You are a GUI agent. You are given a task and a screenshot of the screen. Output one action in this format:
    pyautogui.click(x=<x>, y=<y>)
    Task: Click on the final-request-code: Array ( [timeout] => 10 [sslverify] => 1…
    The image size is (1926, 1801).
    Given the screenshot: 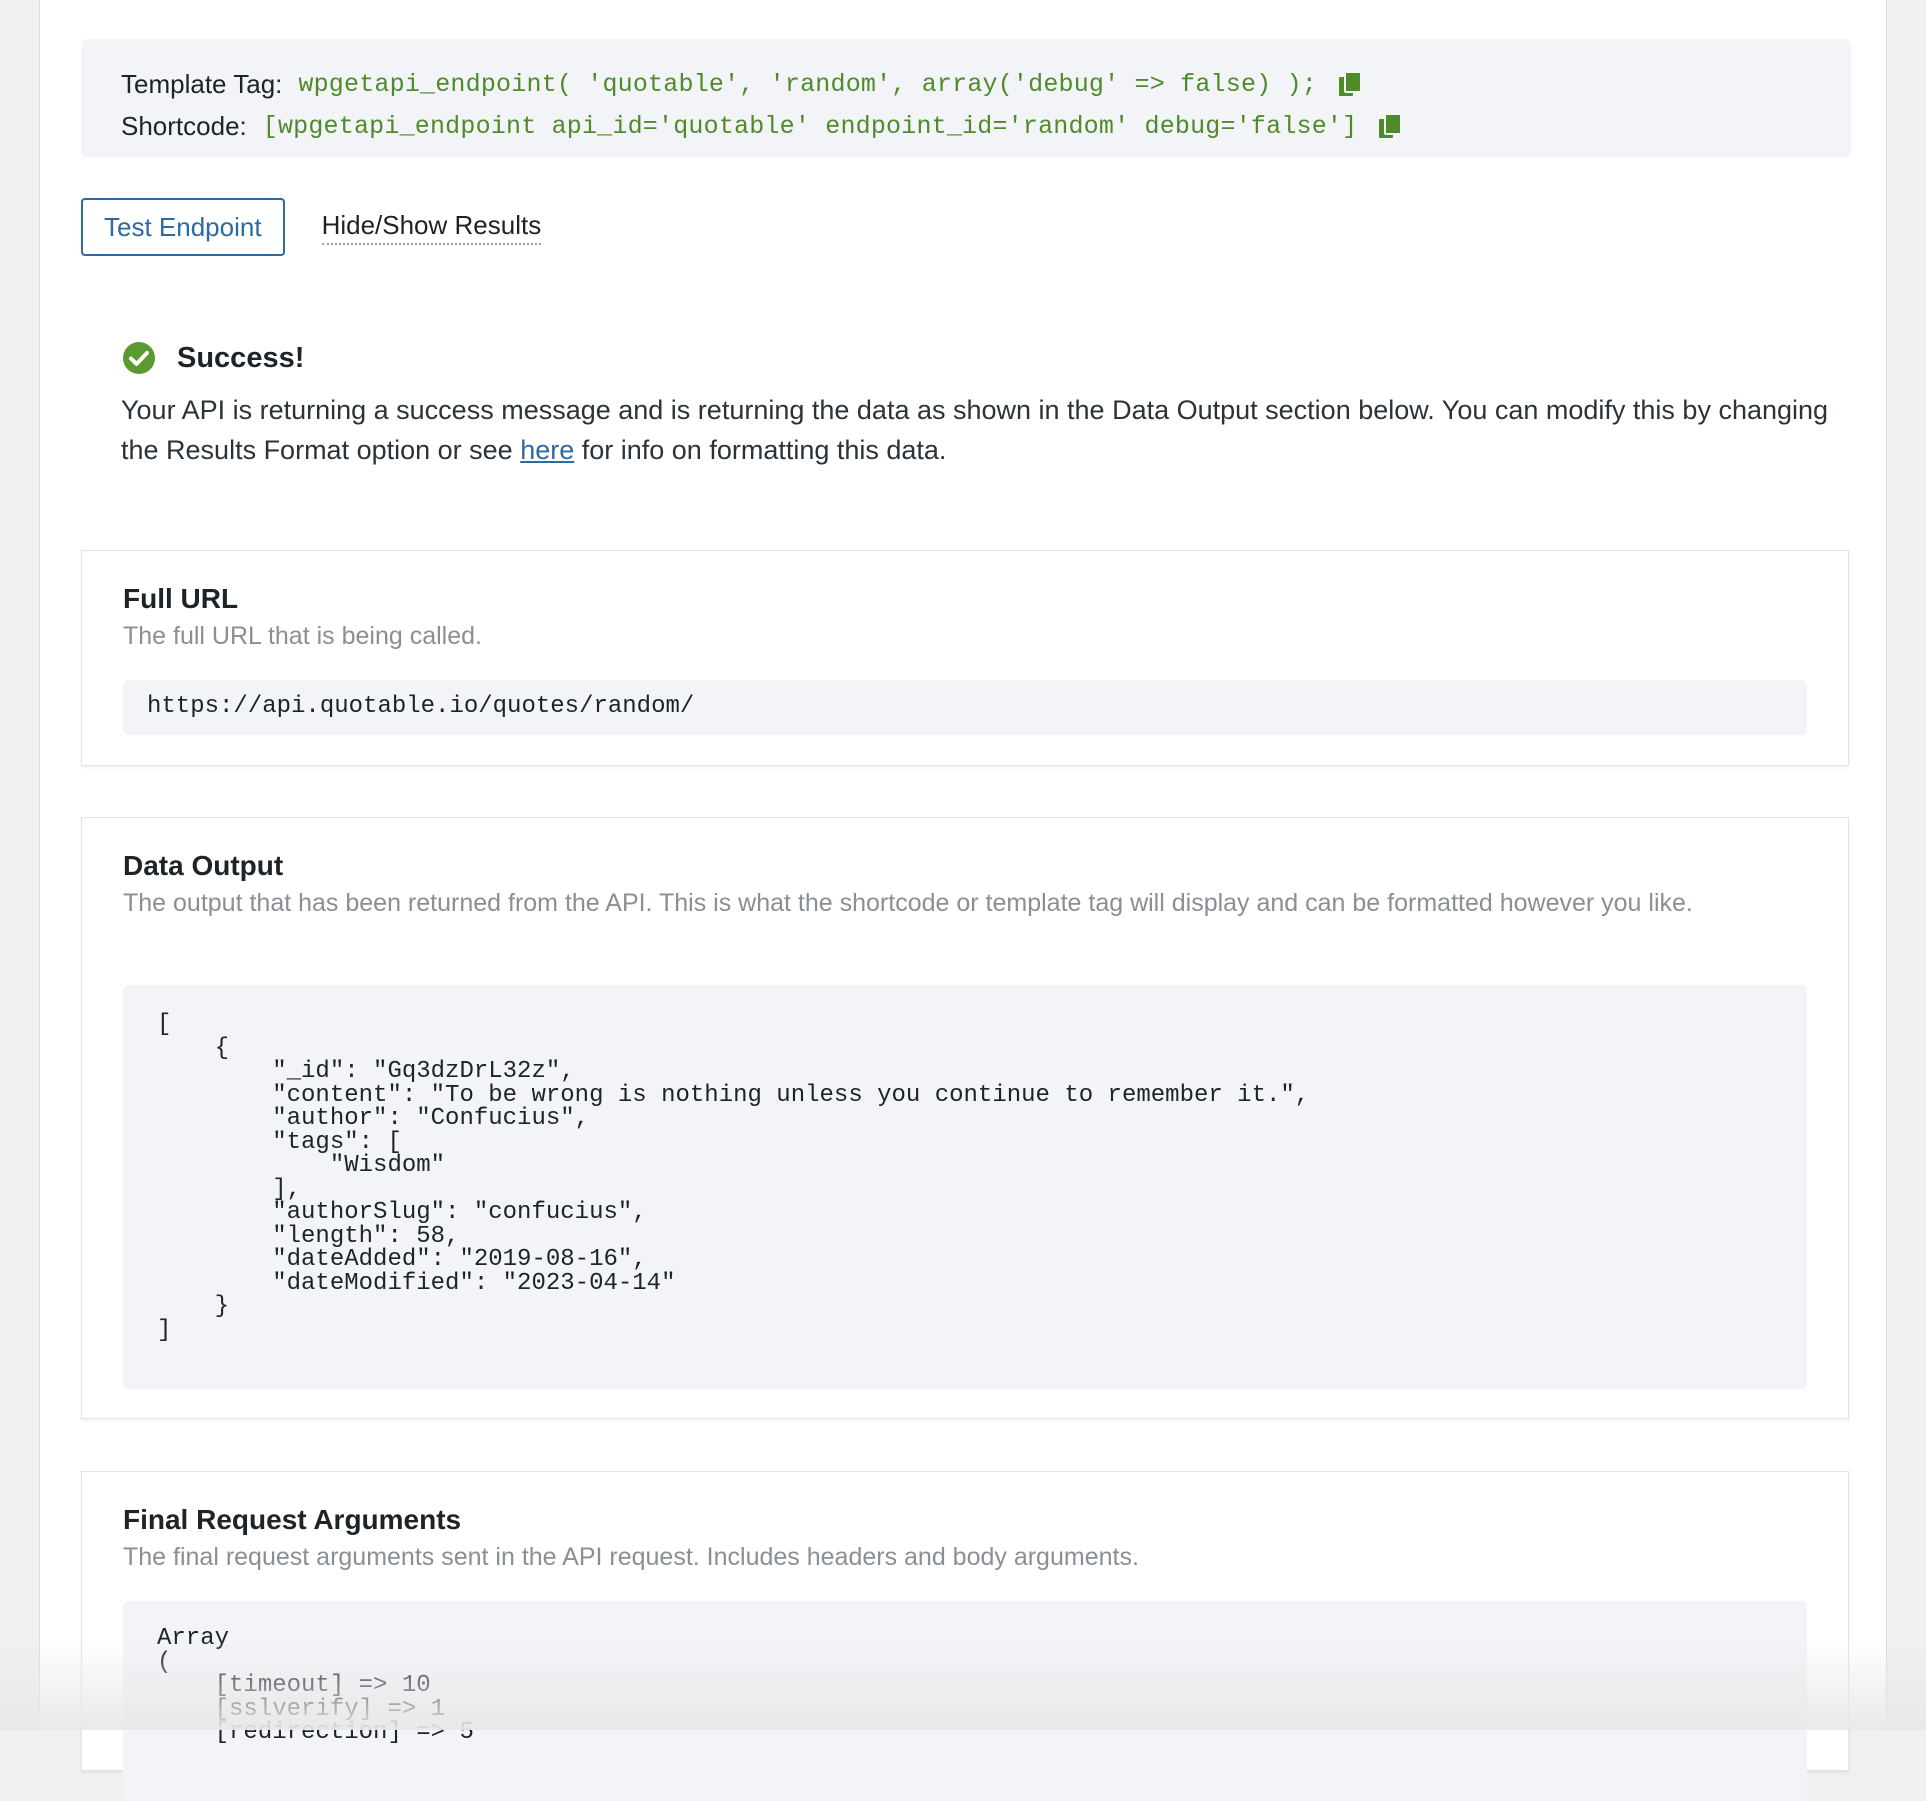 What is the action you would take?
    pyautogui.click(x=315, y=1685)
    